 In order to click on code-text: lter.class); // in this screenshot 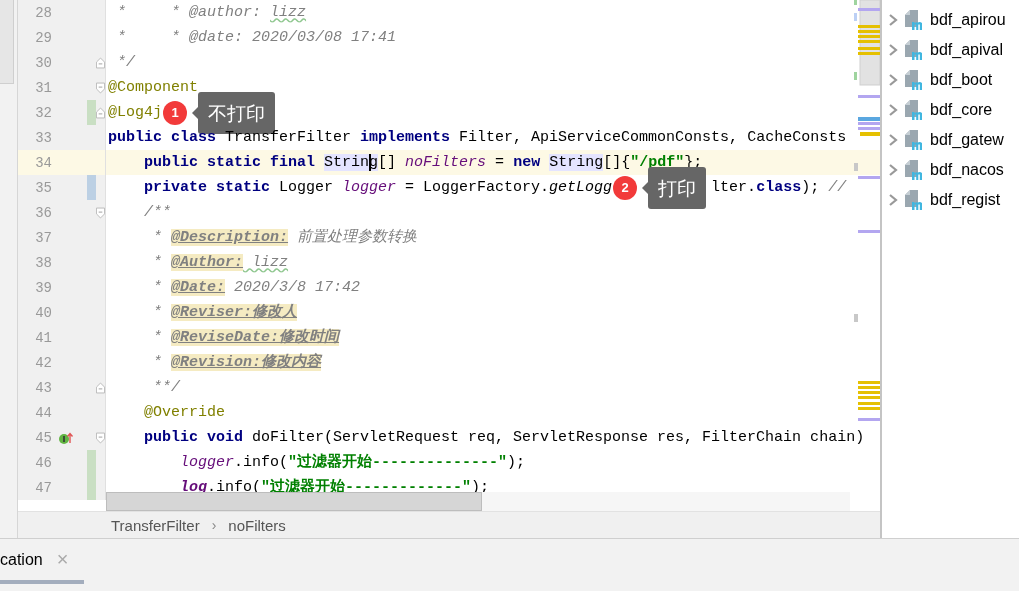, I will do `click(779, 187)`.